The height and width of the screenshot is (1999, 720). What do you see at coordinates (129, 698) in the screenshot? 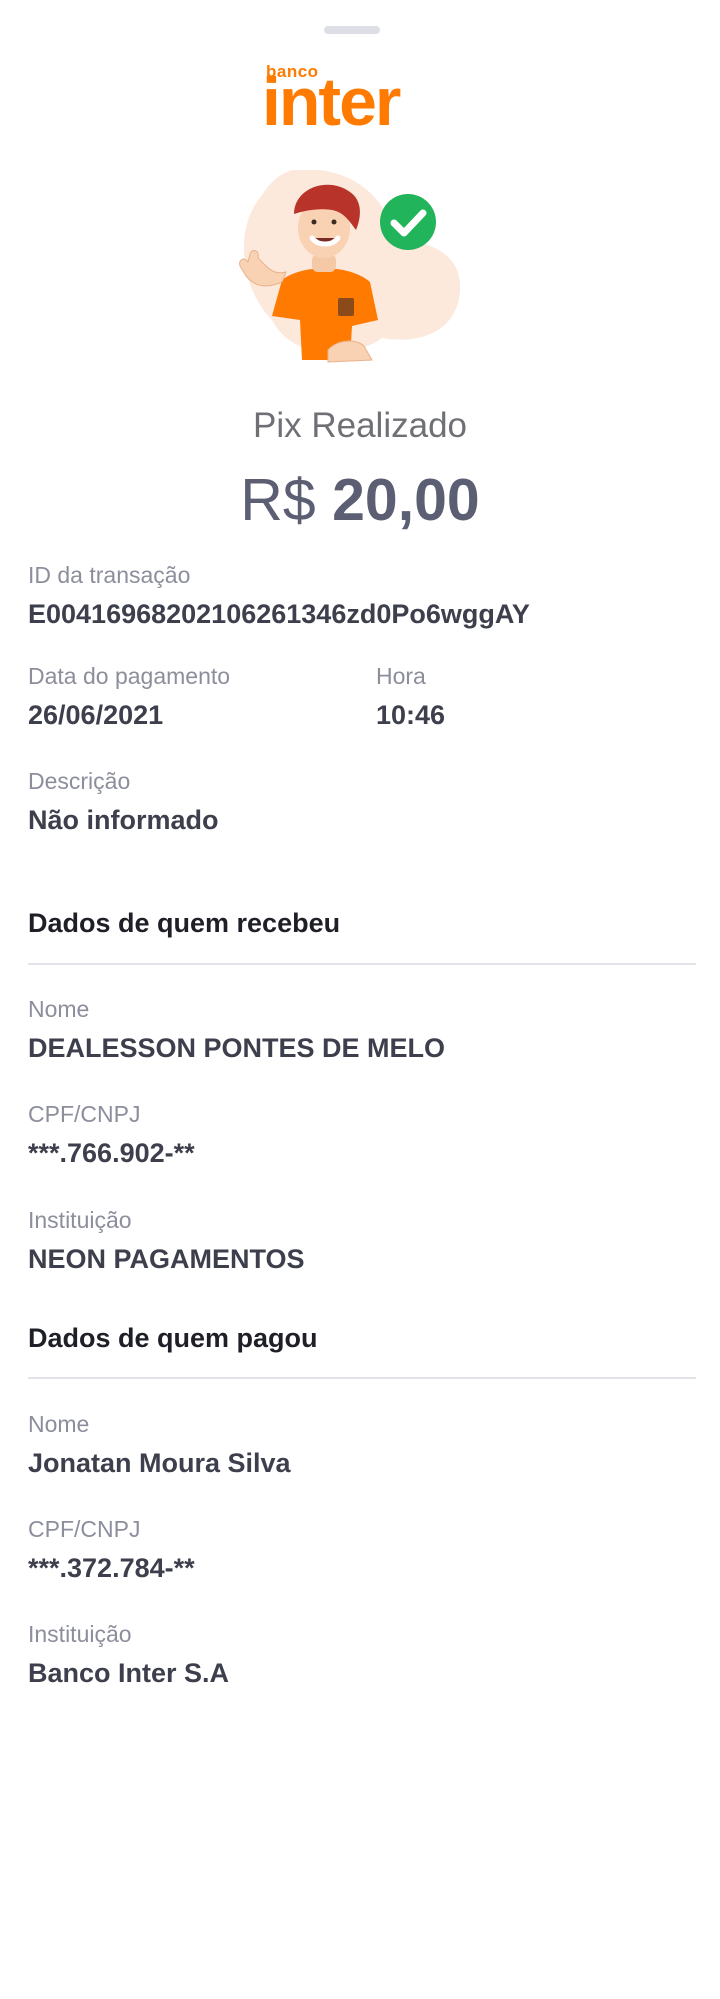
I see `payment-date-field: Data do pagamento 26/06/2021` at bounding box center [129, 698].